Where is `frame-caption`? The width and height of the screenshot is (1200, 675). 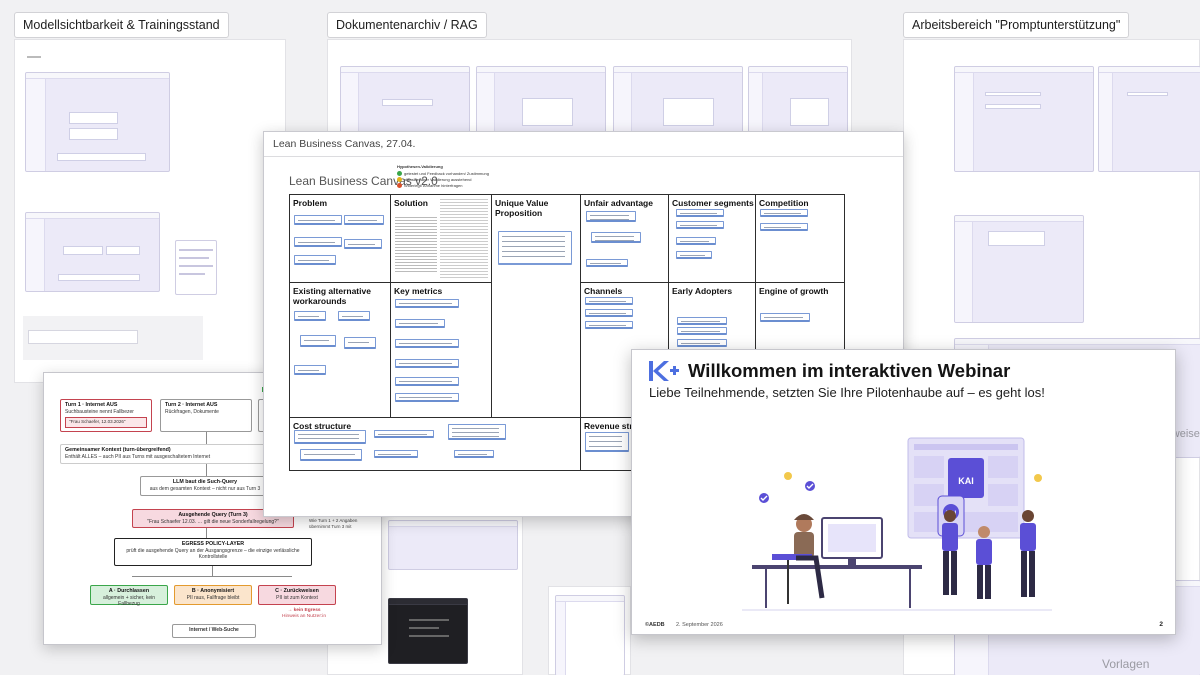 frame-caption is located at coordinates (34, 57).